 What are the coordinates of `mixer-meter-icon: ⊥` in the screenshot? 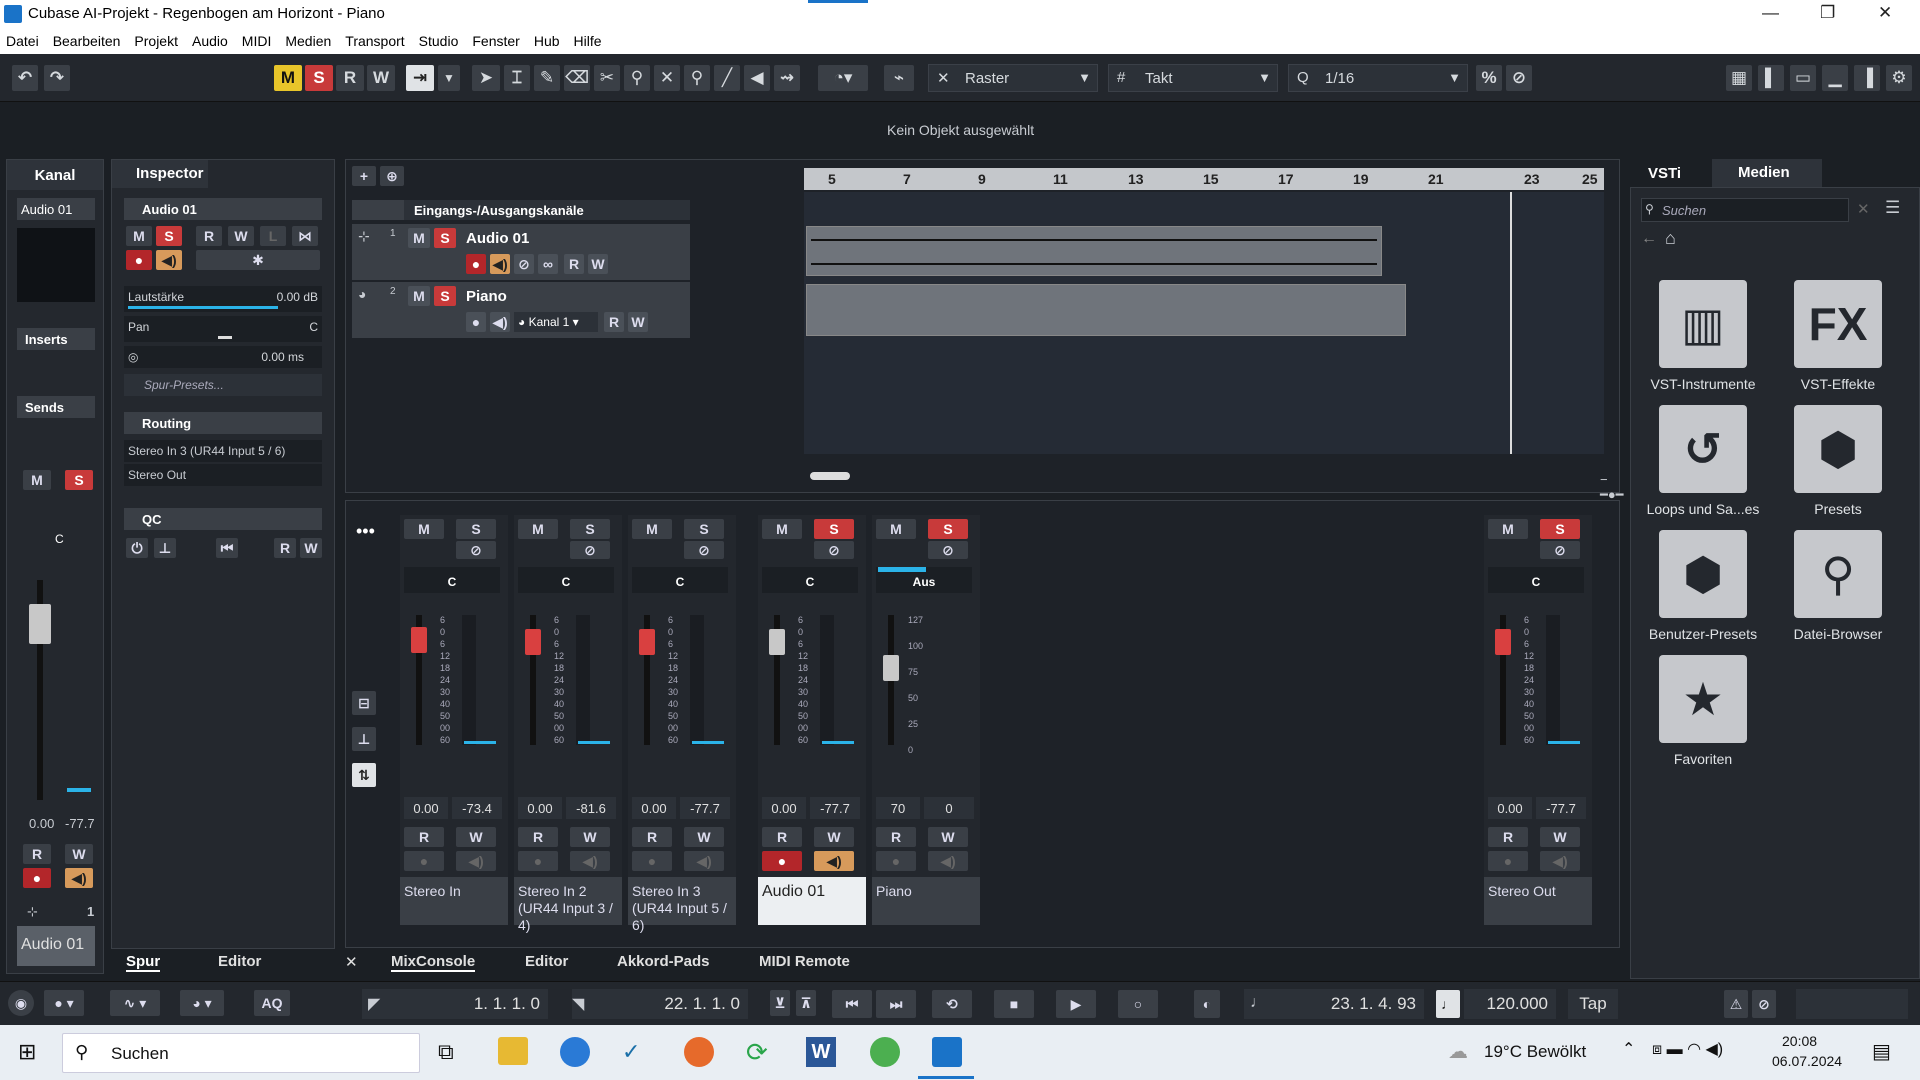 It's located at (364, 739).